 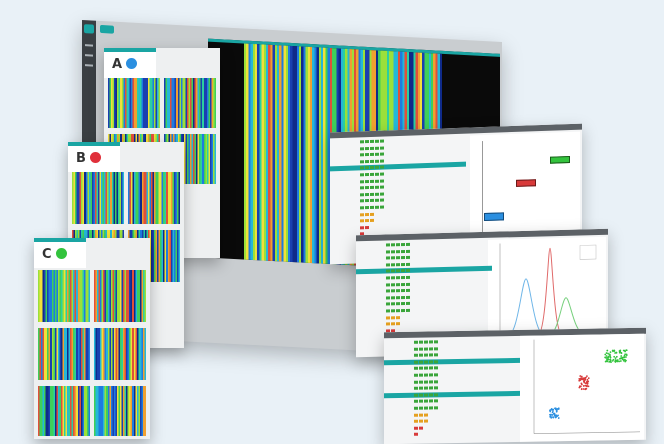 I want to click on panel-tab: C, so click(x=60, y=253).